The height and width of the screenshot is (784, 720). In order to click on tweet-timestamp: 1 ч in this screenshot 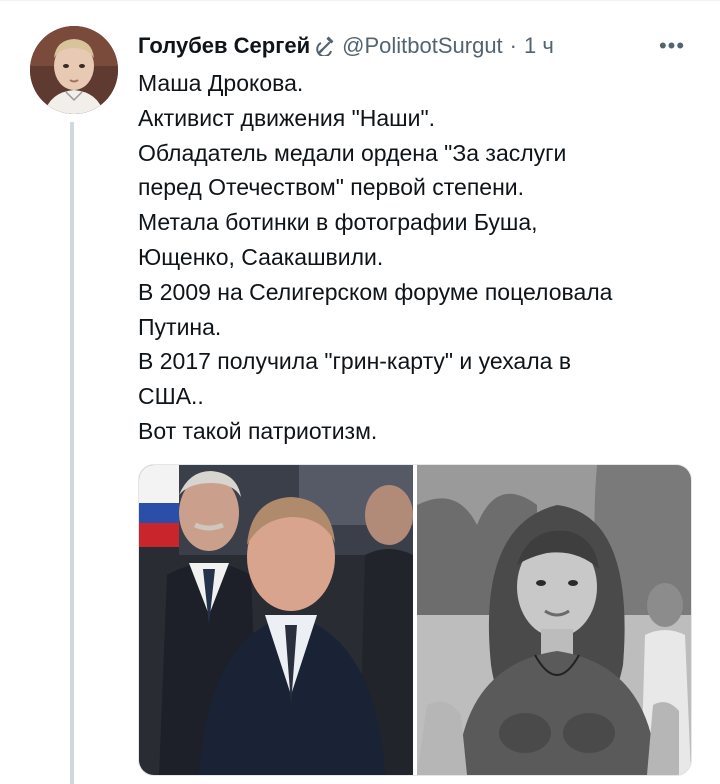, I will do `click(539, 46)`.